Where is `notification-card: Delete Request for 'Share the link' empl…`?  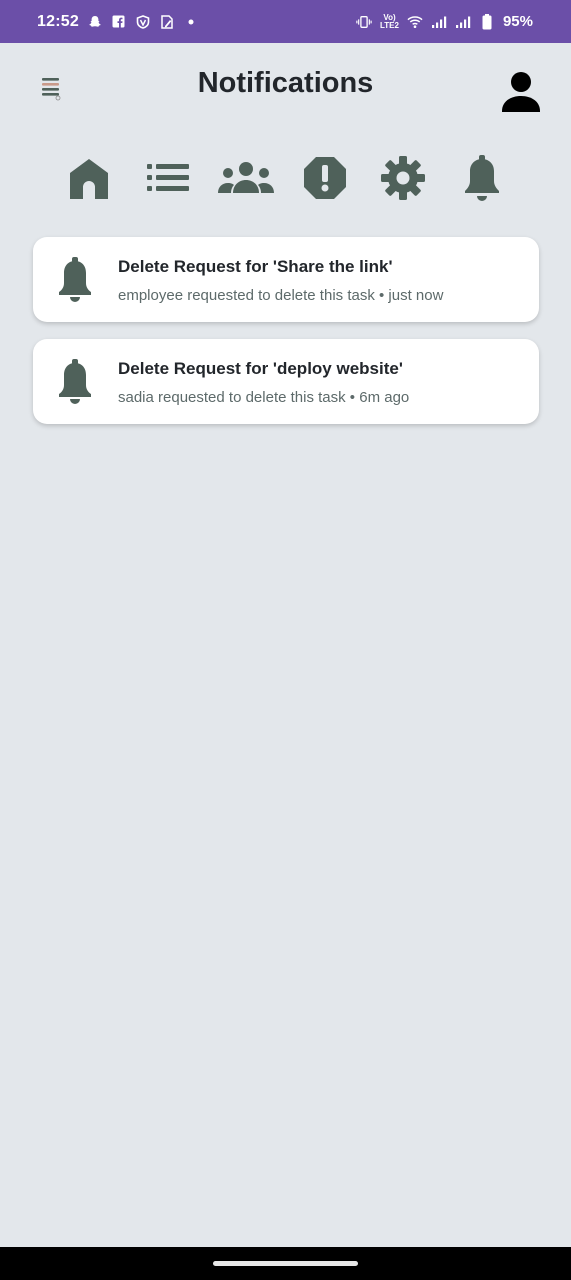 notification-card: Delete Request for 'Share the link' empl… is located at coordinates (286, 279).